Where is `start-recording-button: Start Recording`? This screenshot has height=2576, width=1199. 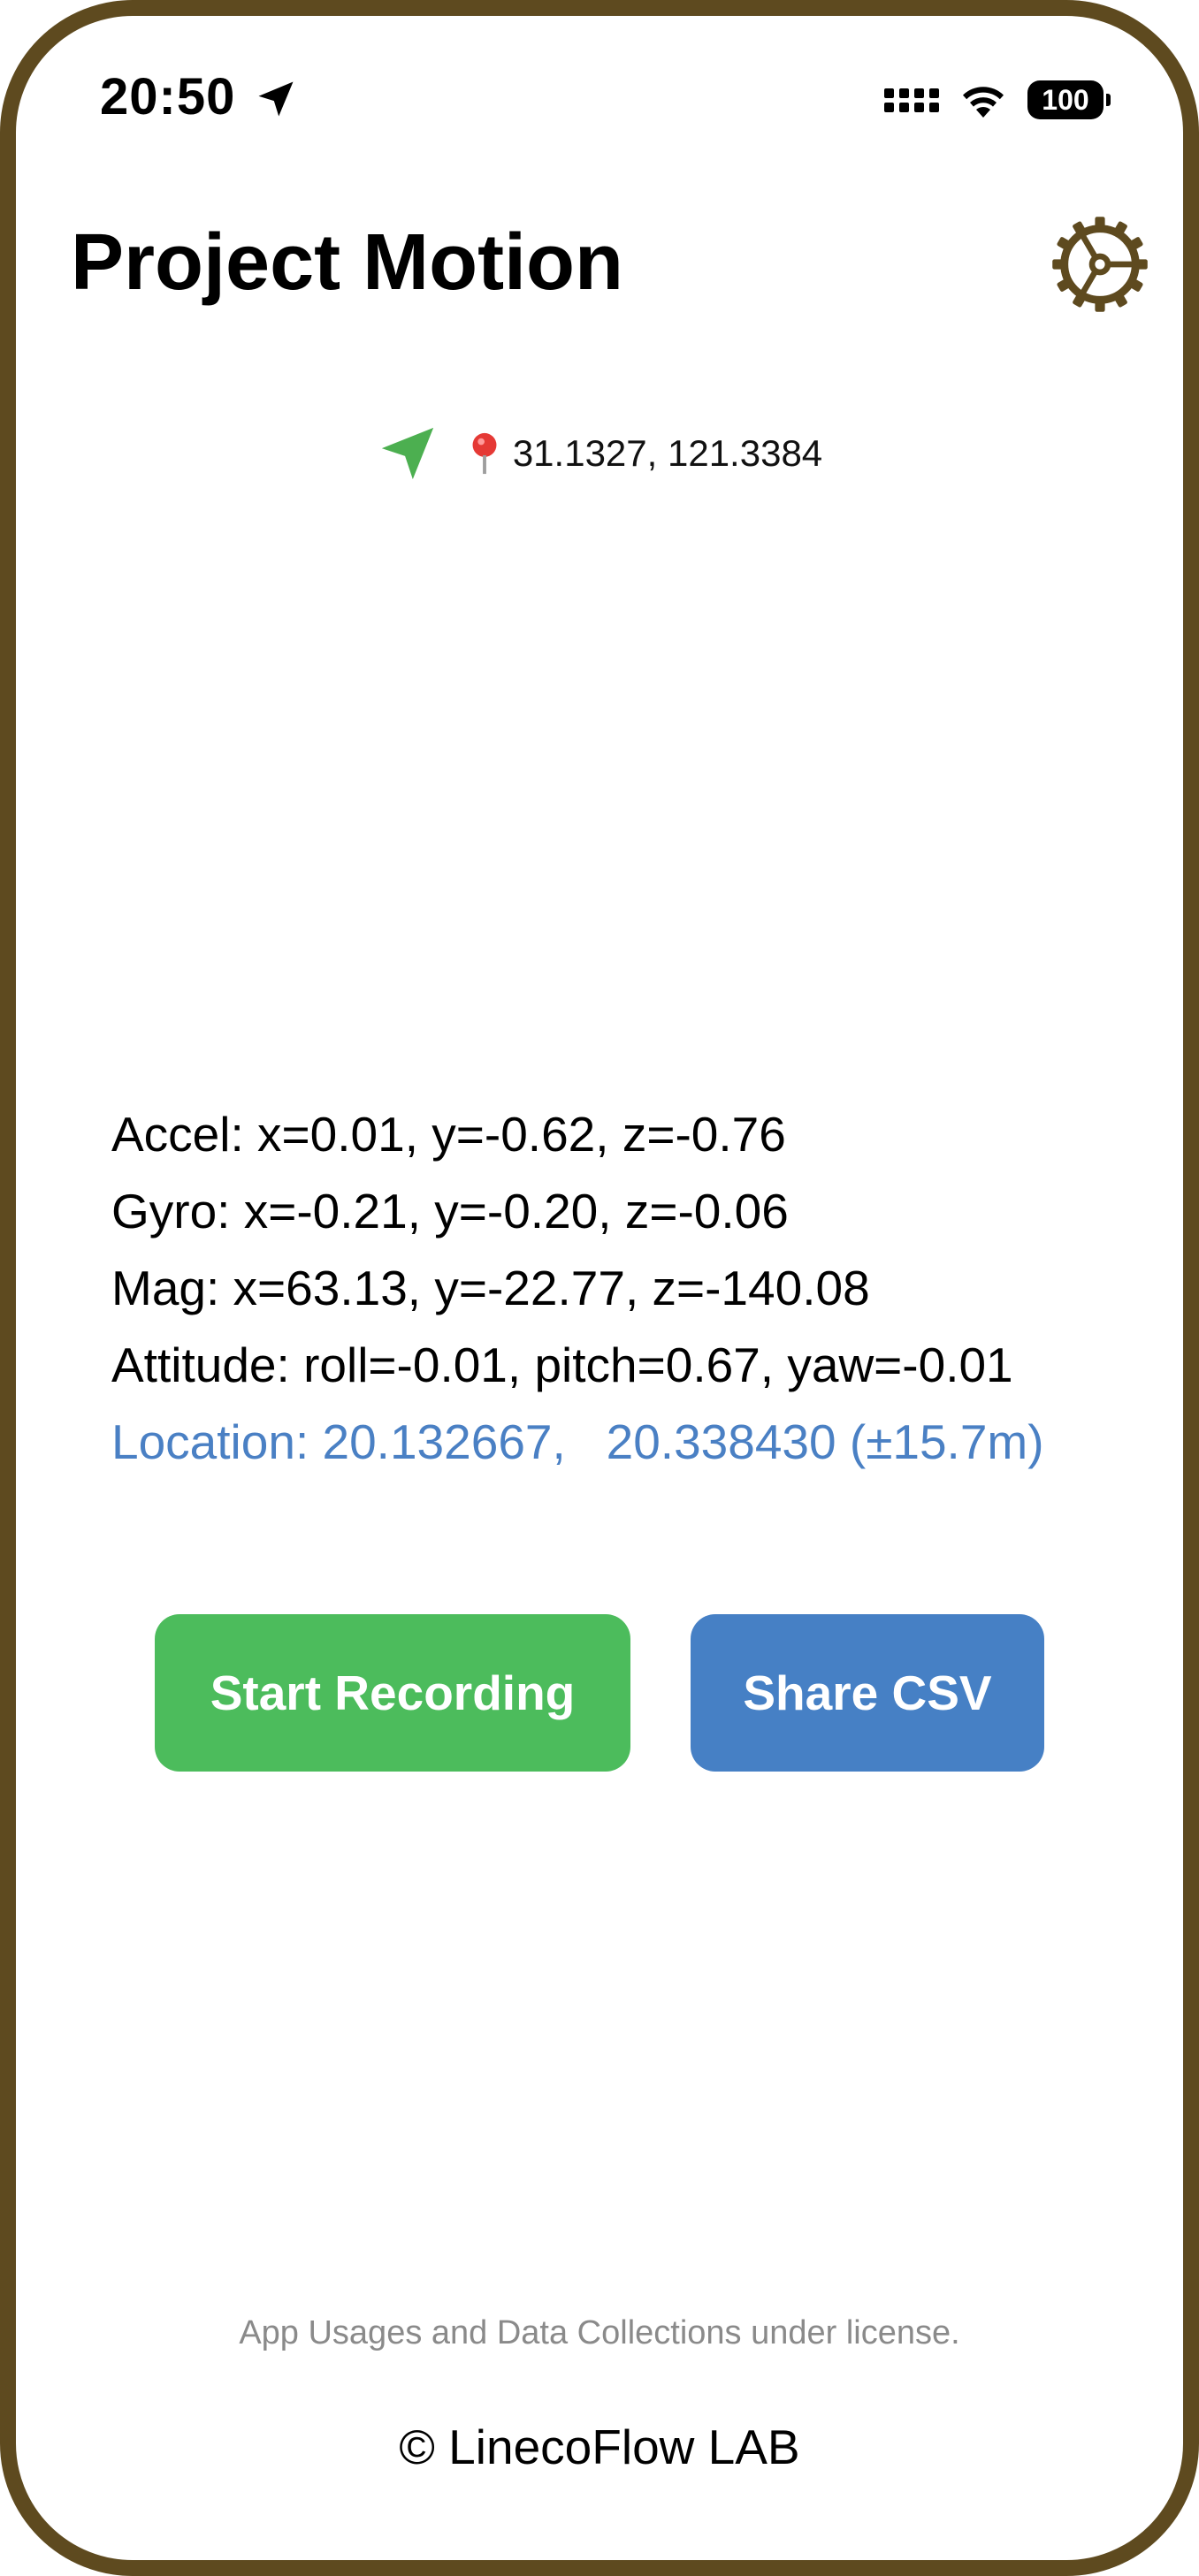 start-recording-button: Start Recording is located at coordinates (392, 1693).